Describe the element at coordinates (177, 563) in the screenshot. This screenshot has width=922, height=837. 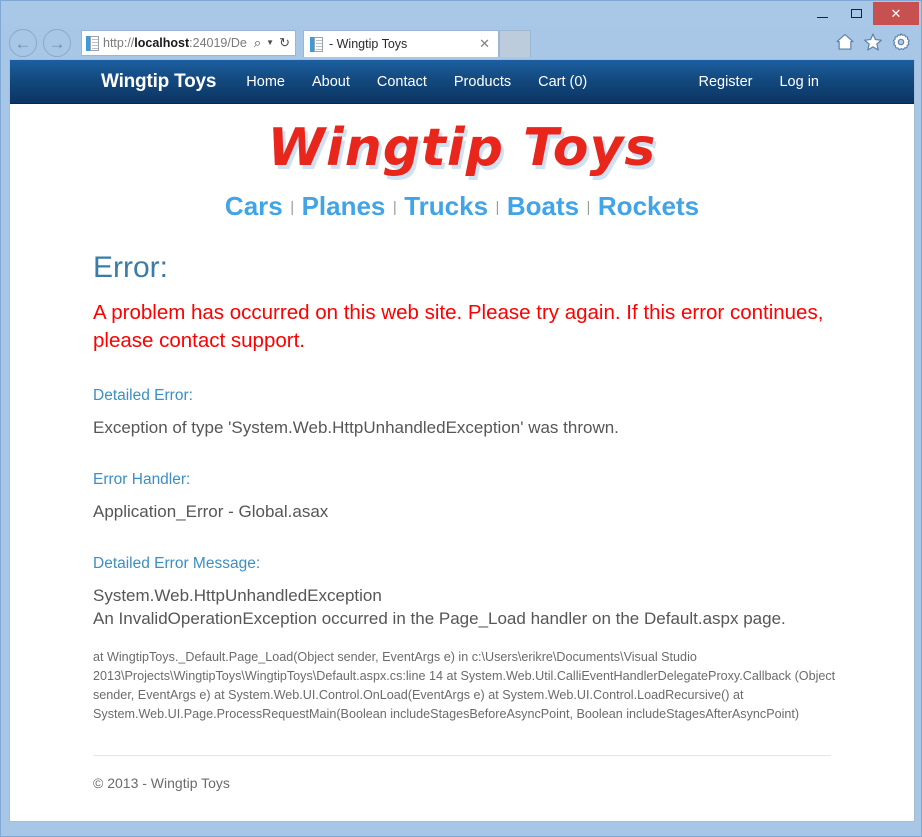
I see `detailed-error-message-label: Detailed Error Message:` at that location.